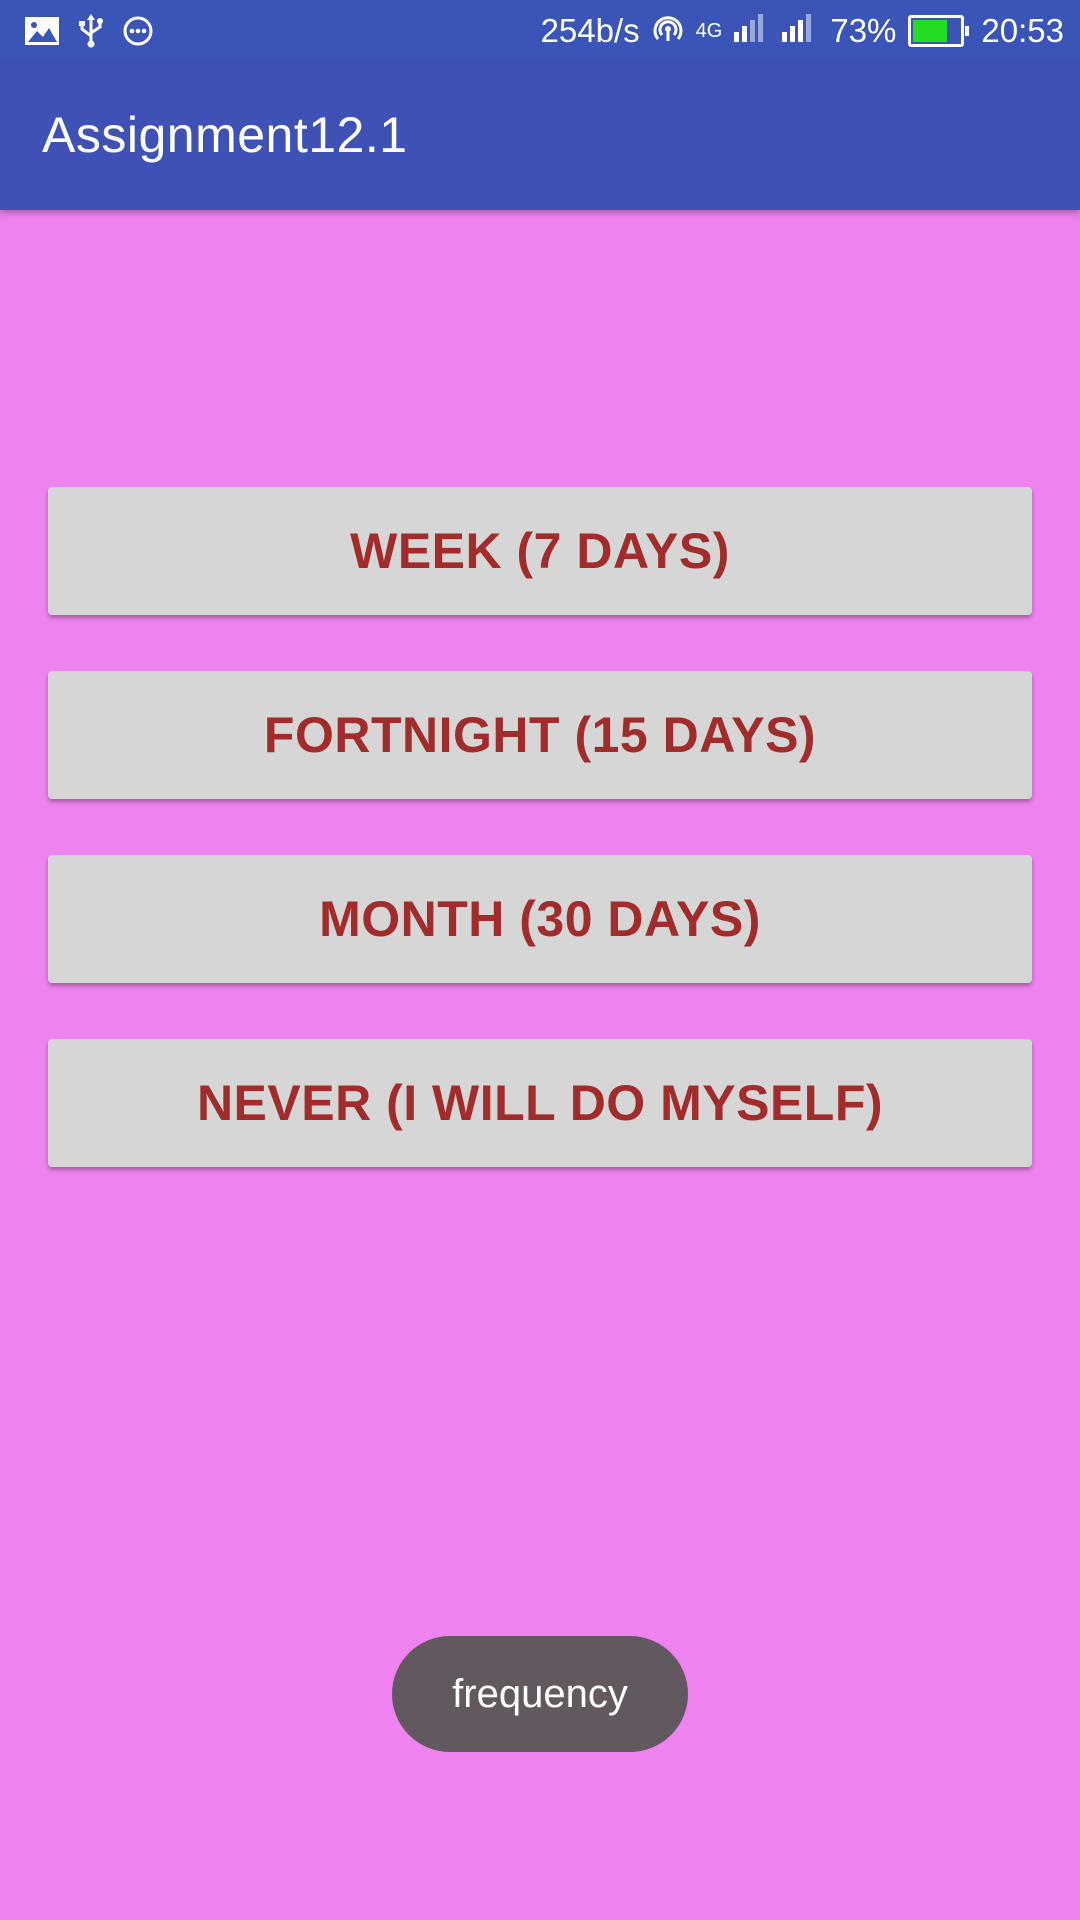 The height and width of the screenshot is (1920, 1080). I want to click on page-title: Assignment12.1, so click(225, 135).